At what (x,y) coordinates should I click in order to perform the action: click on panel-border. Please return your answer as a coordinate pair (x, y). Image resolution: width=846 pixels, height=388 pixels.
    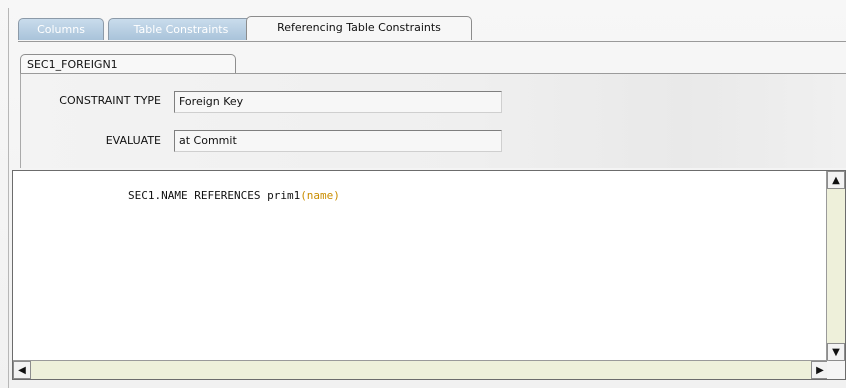
    Looking at the image, I should click on (8, 198).